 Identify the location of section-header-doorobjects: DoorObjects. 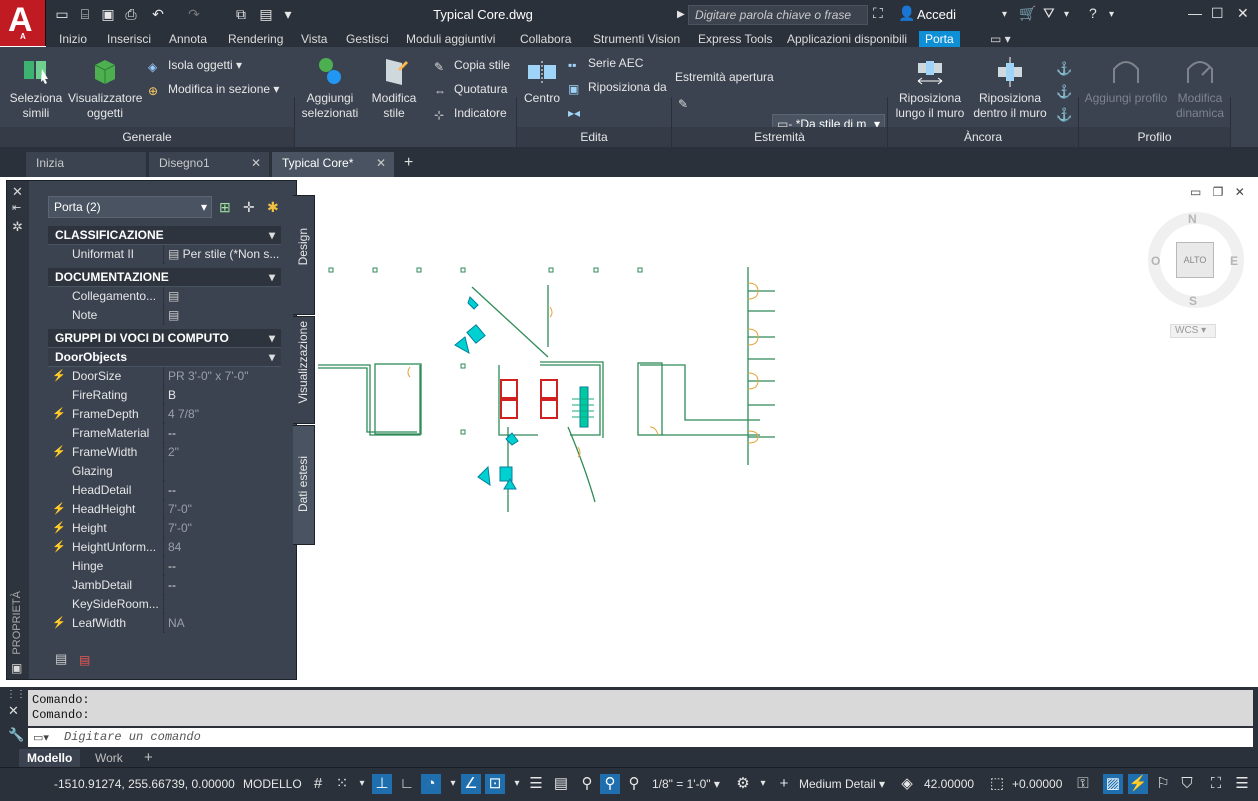
(164, 357).